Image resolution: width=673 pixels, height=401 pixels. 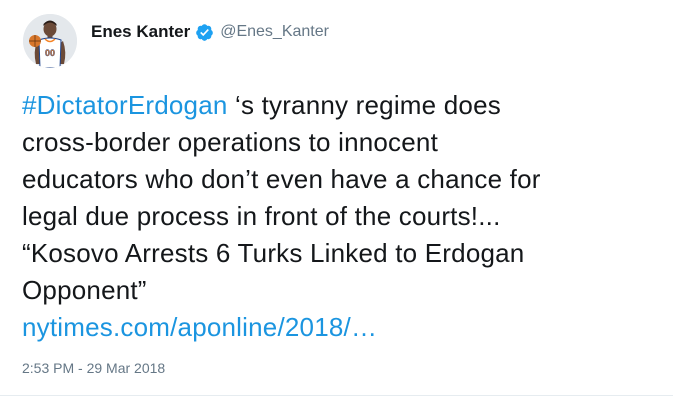 What do you see at coordinates (50, 53) in the screenshot?
I see `svg-text: 00` at bounding box center [50, 53].